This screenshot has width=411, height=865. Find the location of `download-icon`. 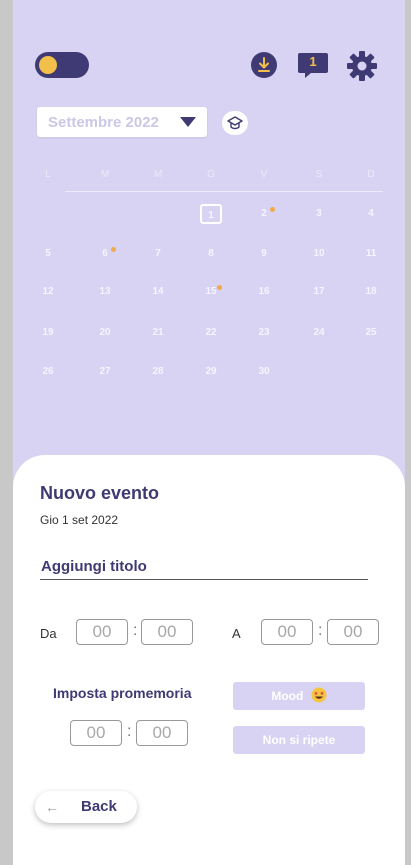

download-icon is located at coordinates (264, 65).